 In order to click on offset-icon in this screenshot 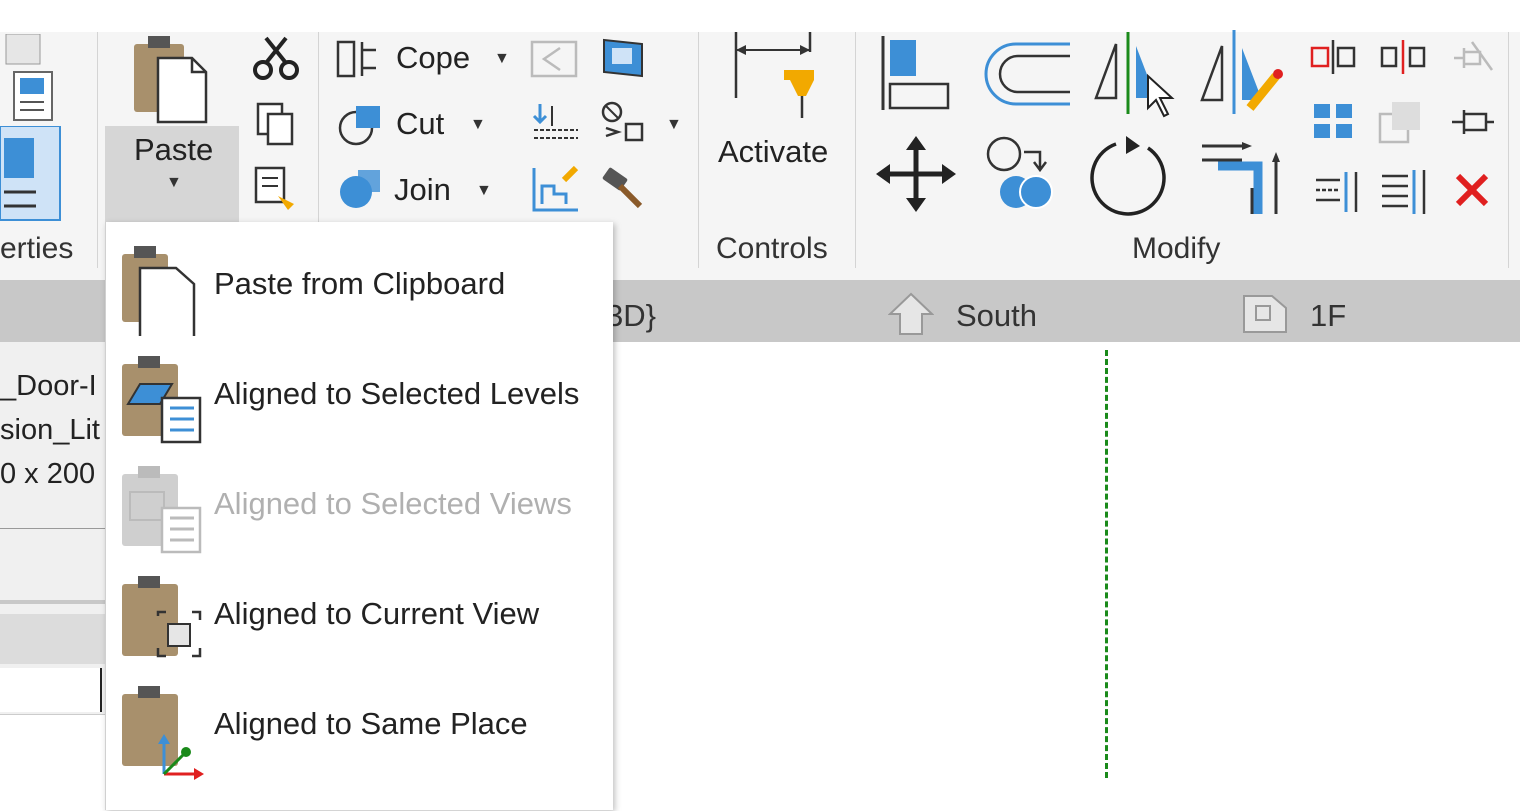, I will do `click(1026, 75)`.